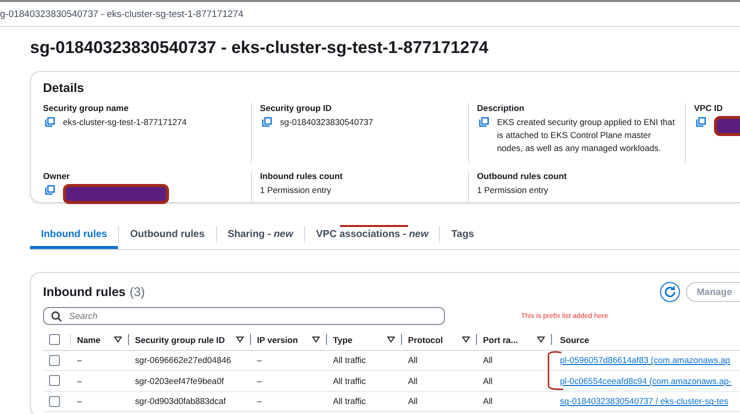 The image size is (740, 414). Describe the element at coordinates (260, 48) in the screenshot. I see `page-title: sg-01840323830540737 - eks-cluster-sg-test-1-877171274` at that location.